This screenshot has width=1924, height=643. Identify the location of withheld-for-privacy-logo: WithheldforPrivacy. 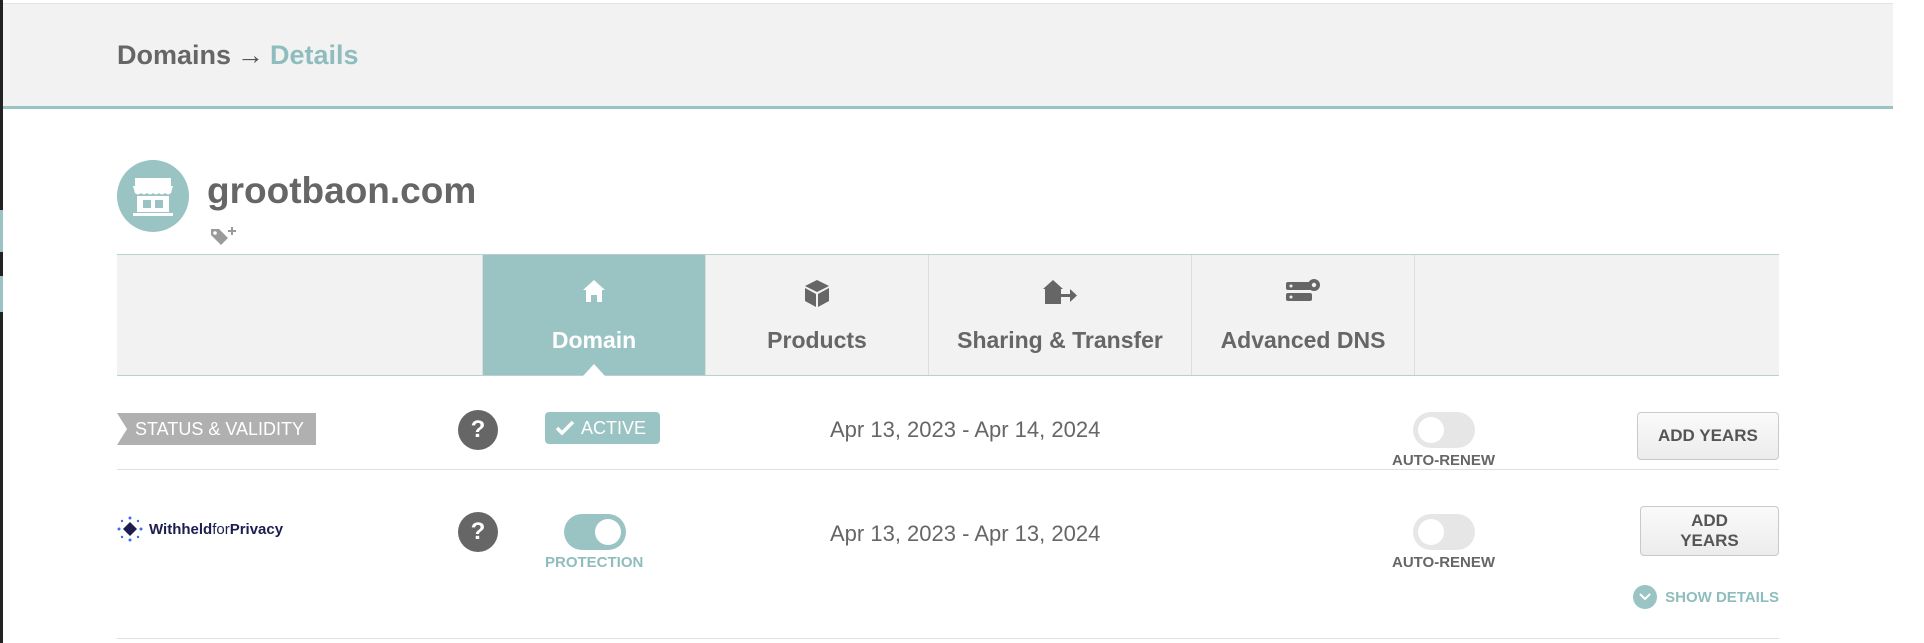
(200, 529).